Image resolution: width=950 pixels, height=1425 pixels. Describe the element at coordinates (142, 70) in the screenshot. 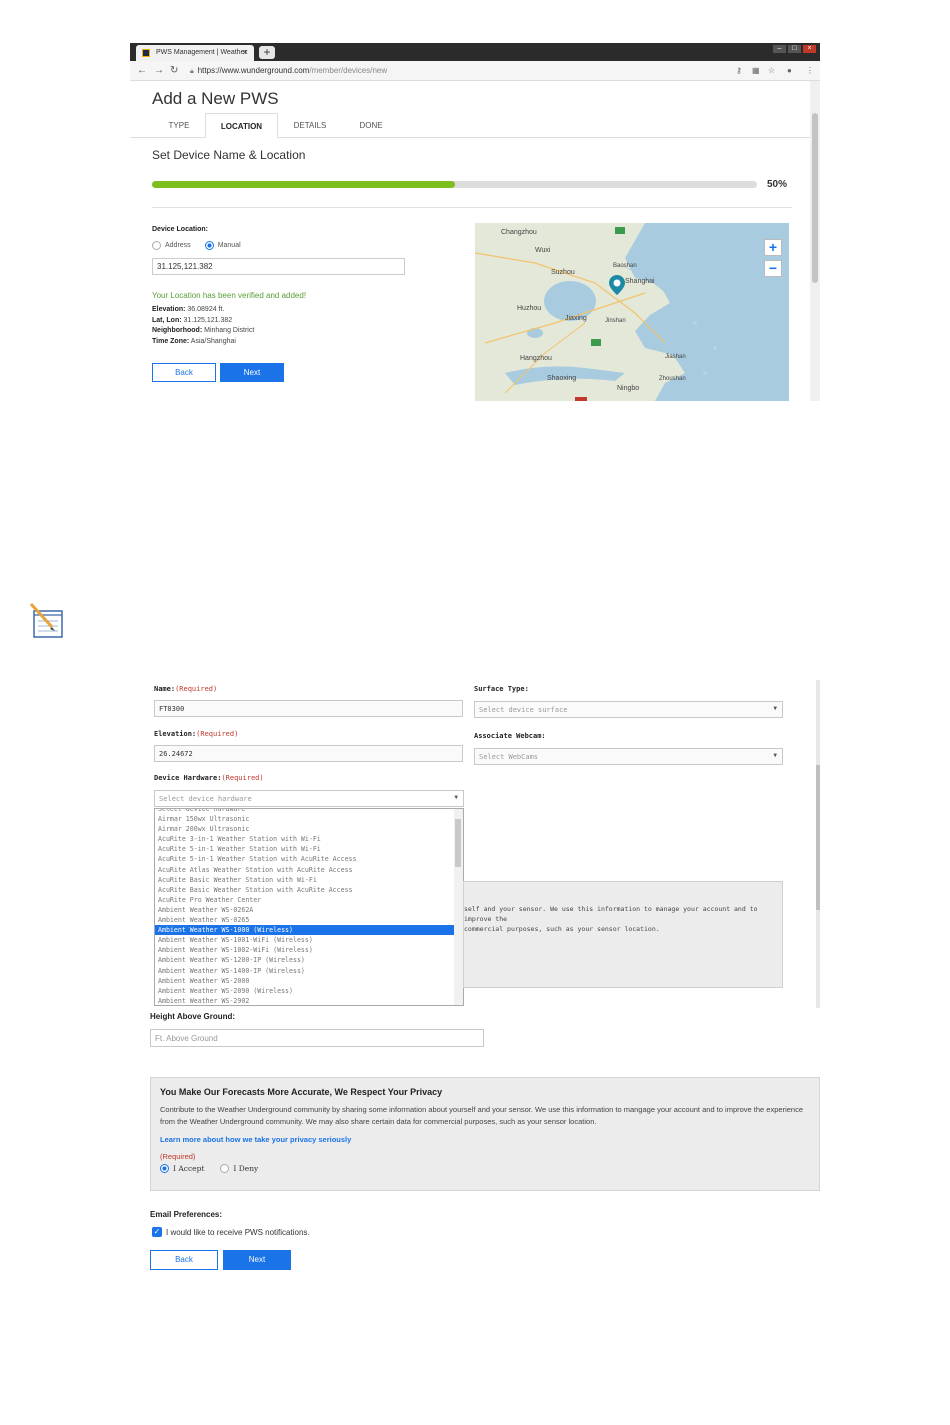

I see `back-arrow-icon: ←` at that location.